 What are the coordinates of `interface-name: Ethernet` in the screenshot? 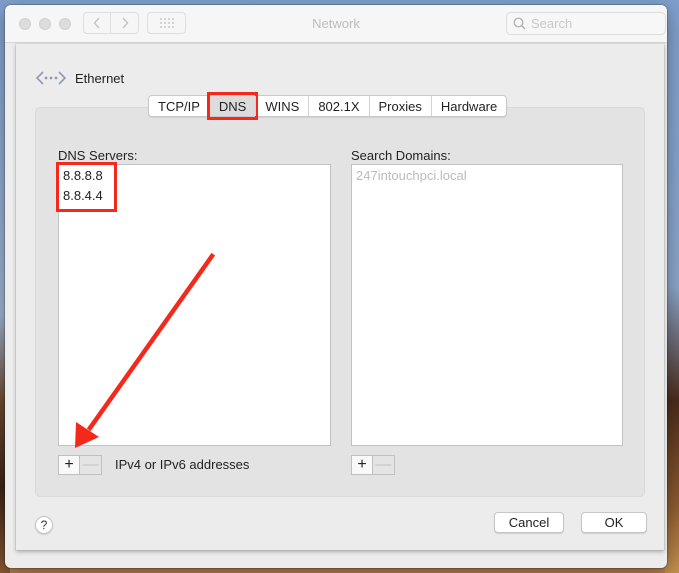 It's located at (100, 78).